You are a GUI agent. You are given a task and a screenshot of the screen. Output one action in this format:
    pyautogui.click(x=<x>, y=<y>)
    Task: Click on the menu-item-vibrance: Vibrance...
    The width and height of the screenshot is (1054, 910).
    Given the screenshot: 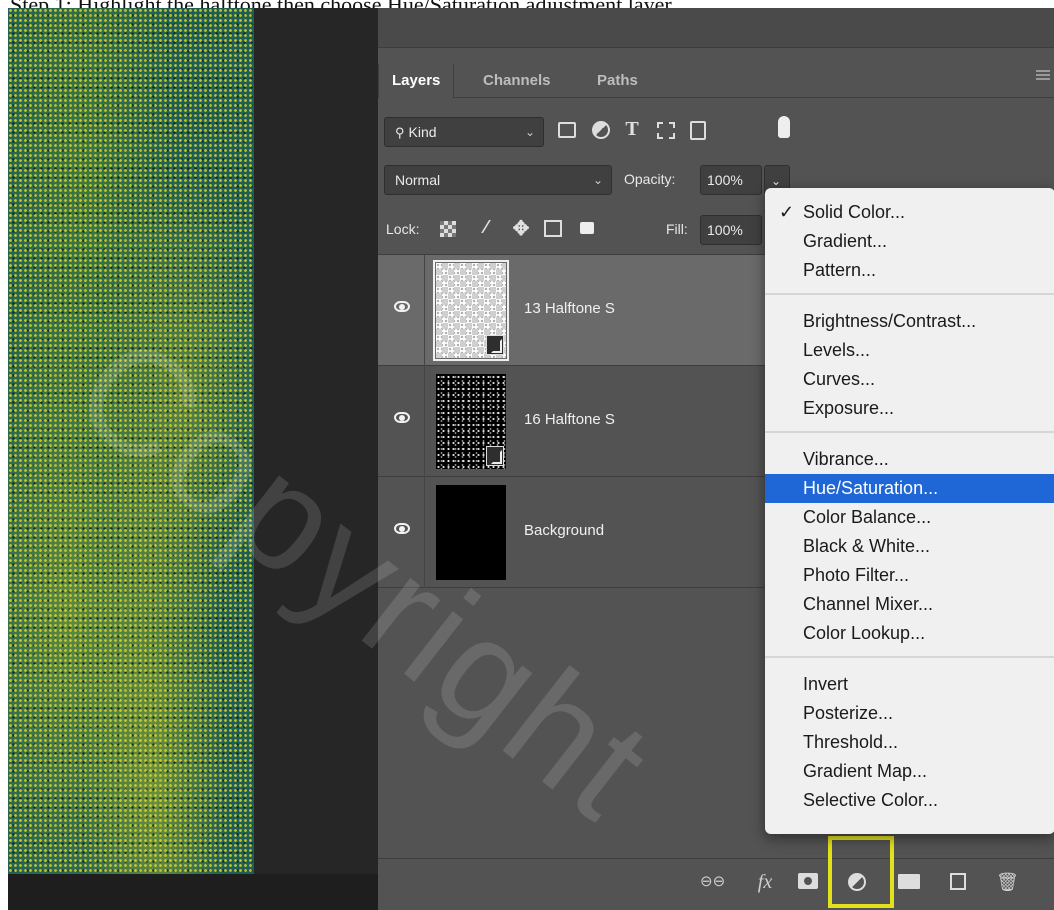 What is the action you would take?
    pyautogui.click(x=909, y=459)
    